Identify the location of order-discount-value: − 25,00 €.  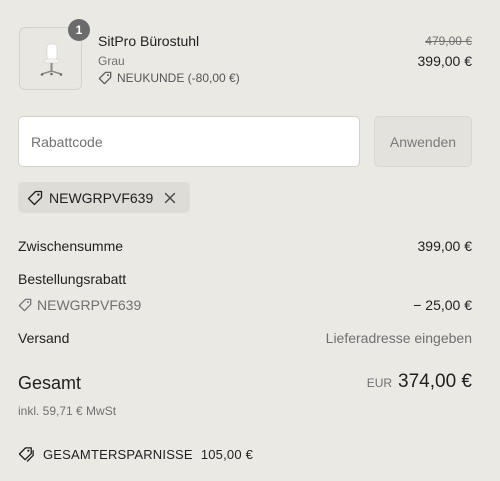
(442, 305).